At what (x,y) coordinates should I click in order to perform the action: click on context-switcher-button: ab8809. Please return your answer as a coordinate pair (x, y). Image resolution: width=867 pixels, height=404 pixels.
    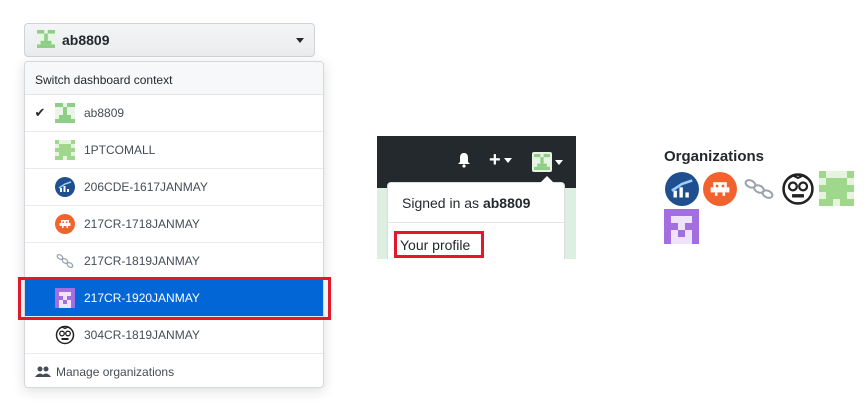
    Looking at the image, I should click on (169, 40).